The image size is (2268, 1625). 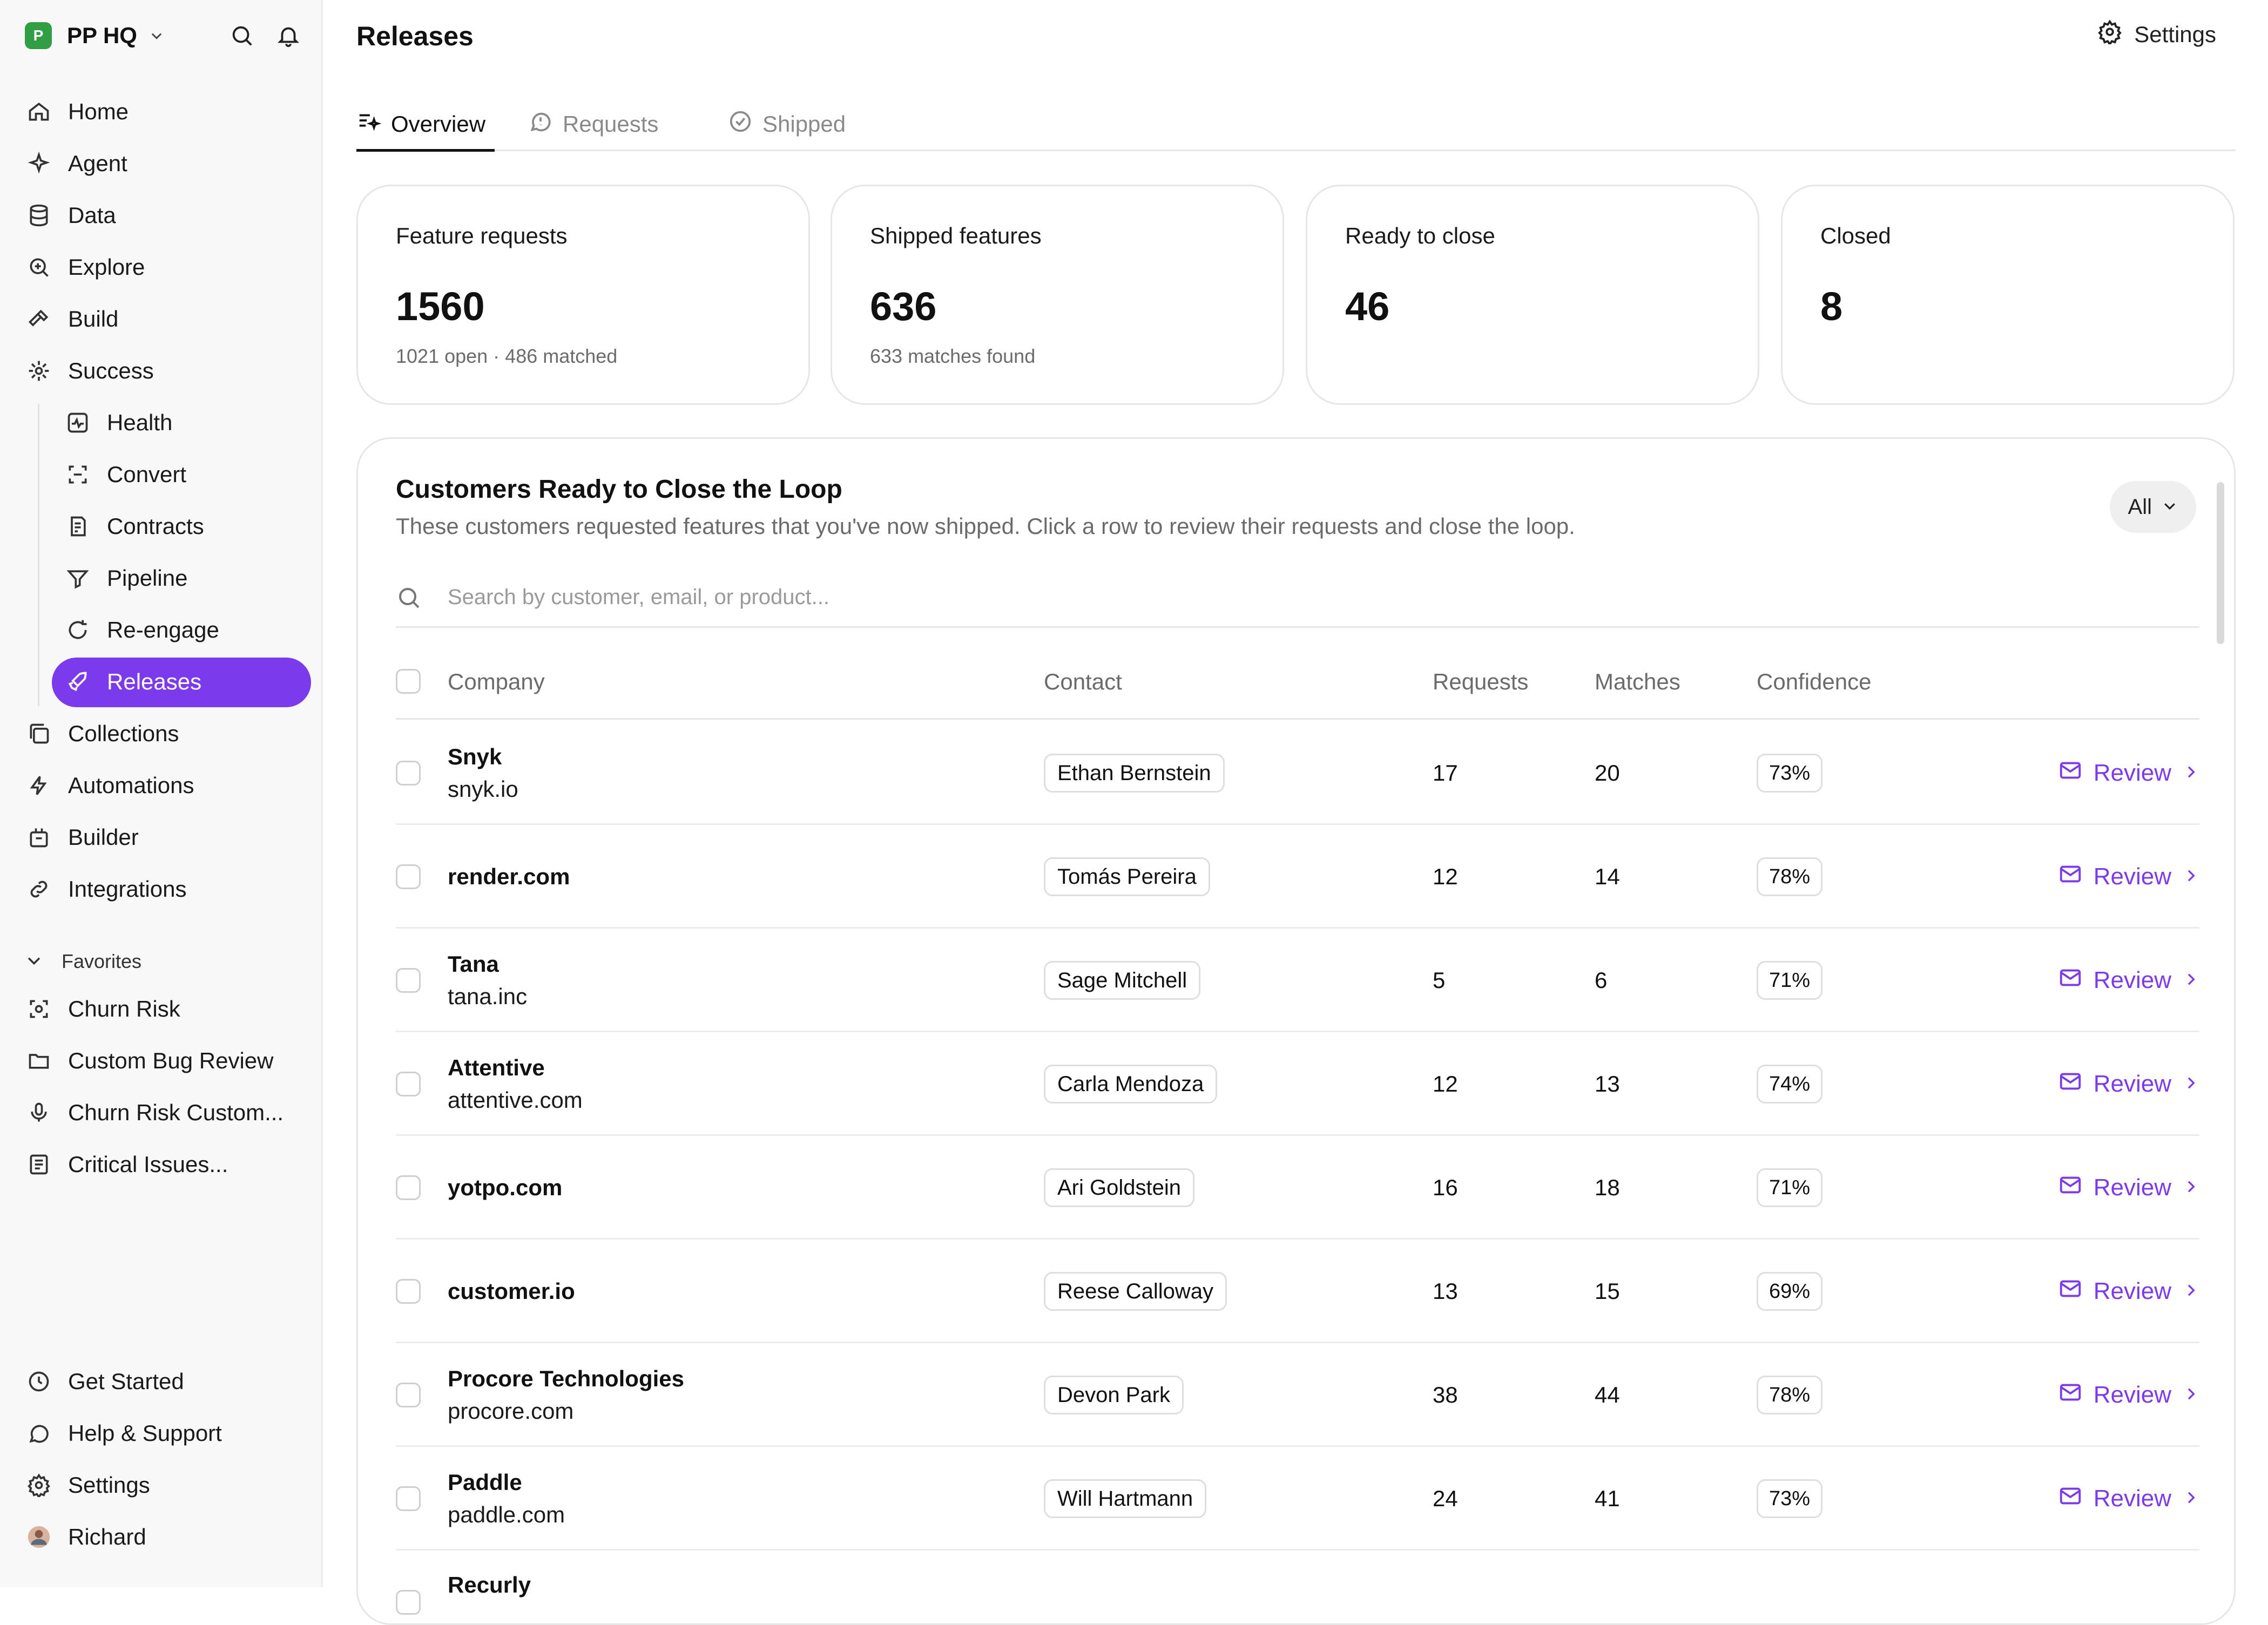 I want to click on contact-chip: Ari Goldstein, so click(x=1119, y=1187).